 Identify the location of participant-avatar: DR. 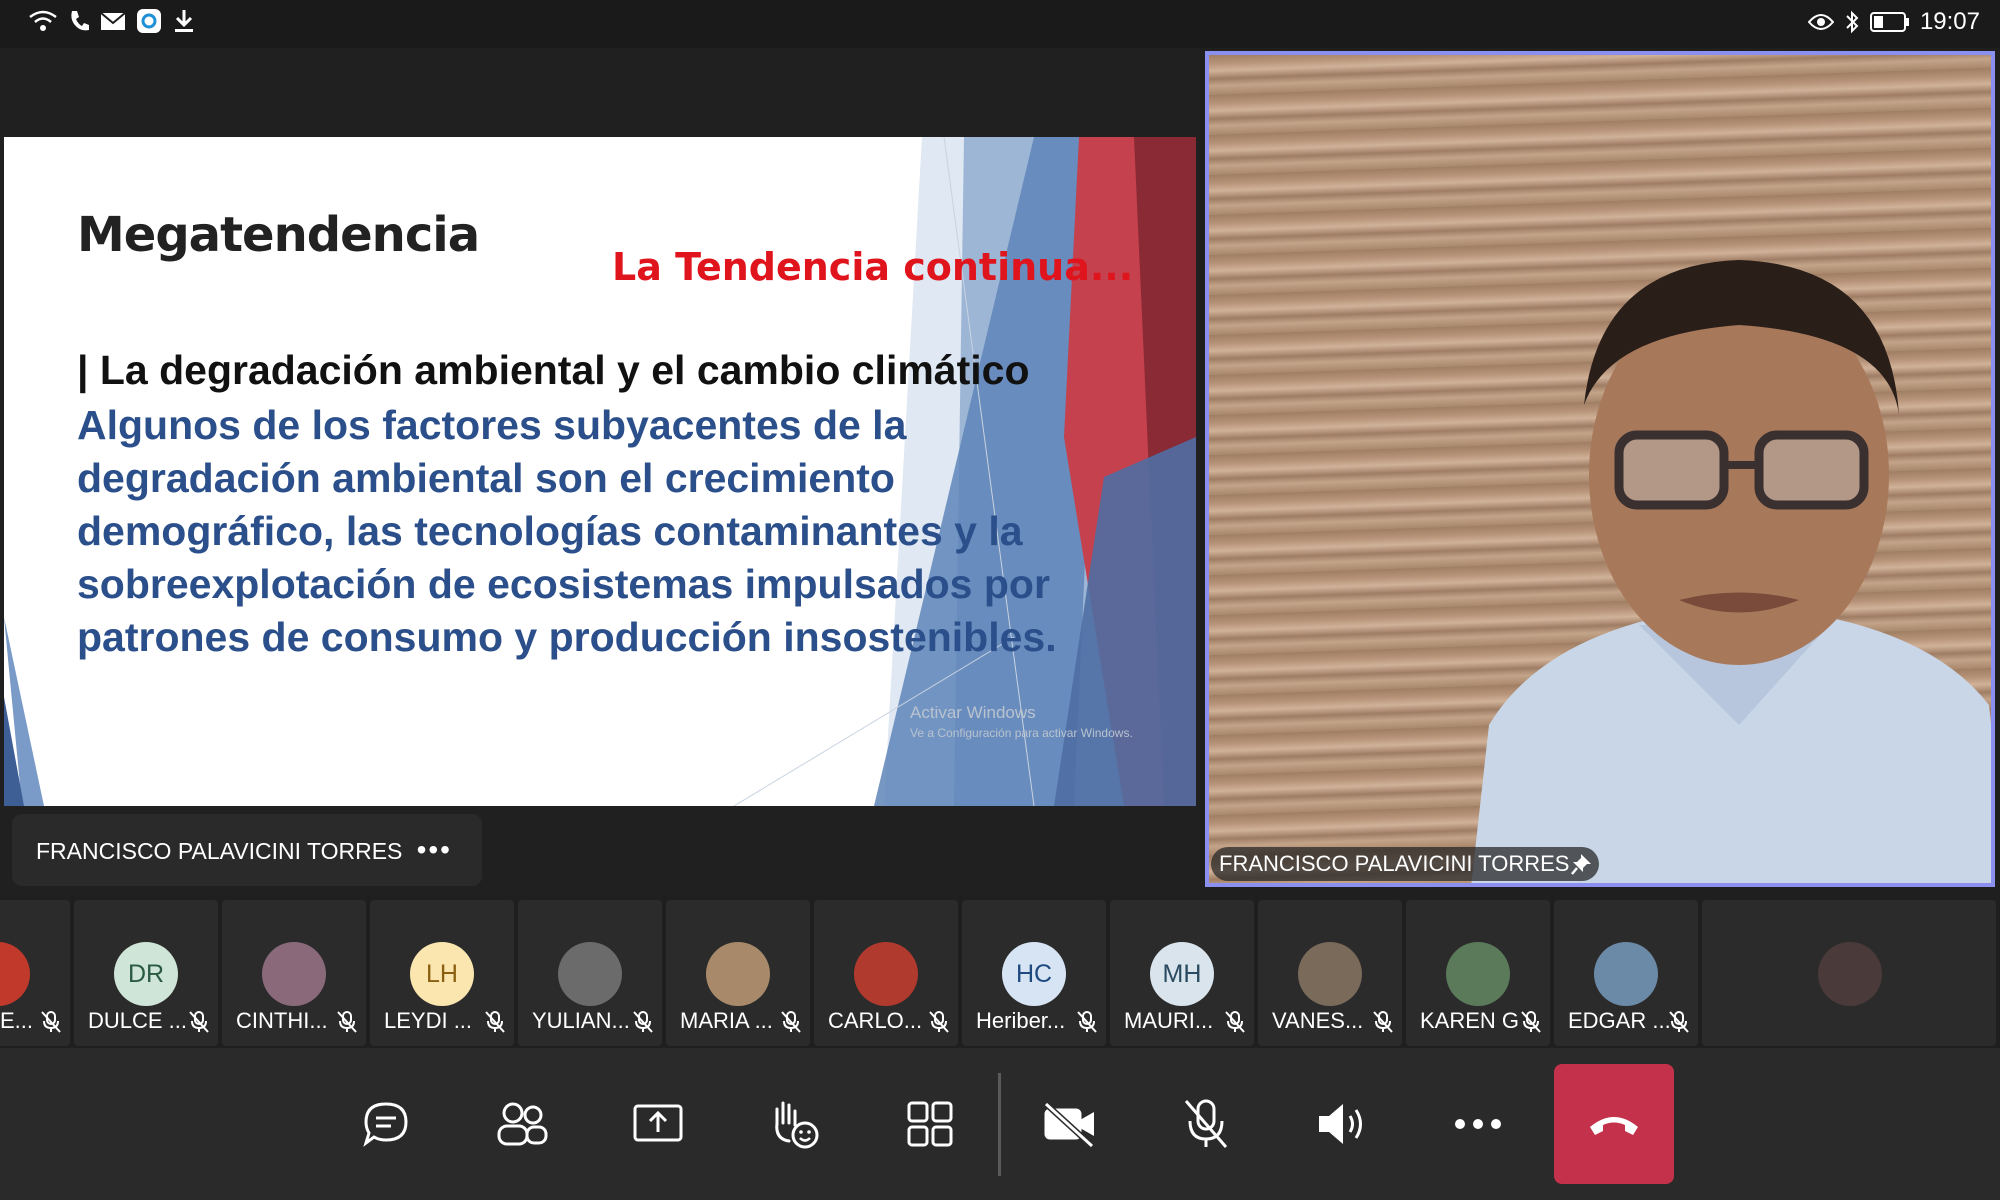
(146, 974).